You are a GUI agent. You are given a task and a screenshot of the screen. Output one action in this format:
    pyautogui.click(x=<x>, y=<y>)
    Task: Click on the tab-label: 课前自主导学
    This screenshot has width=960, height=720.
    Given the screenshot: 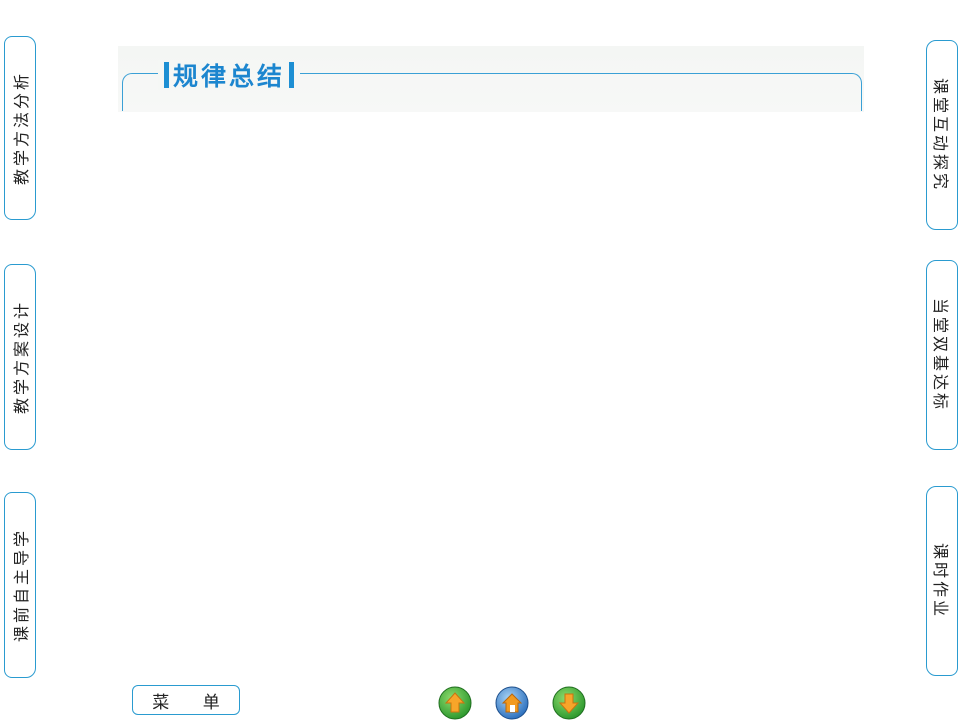 What is the action you would take?
    pyautogui.click(x=22, y=585)
    